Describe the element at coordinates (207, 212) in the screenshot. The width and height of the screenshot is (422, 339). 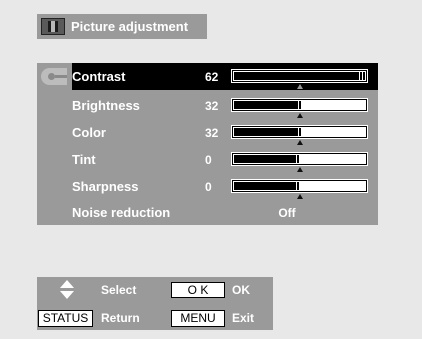
I see `setting-row-noise-reduction: Noise reduction Off` at that location.